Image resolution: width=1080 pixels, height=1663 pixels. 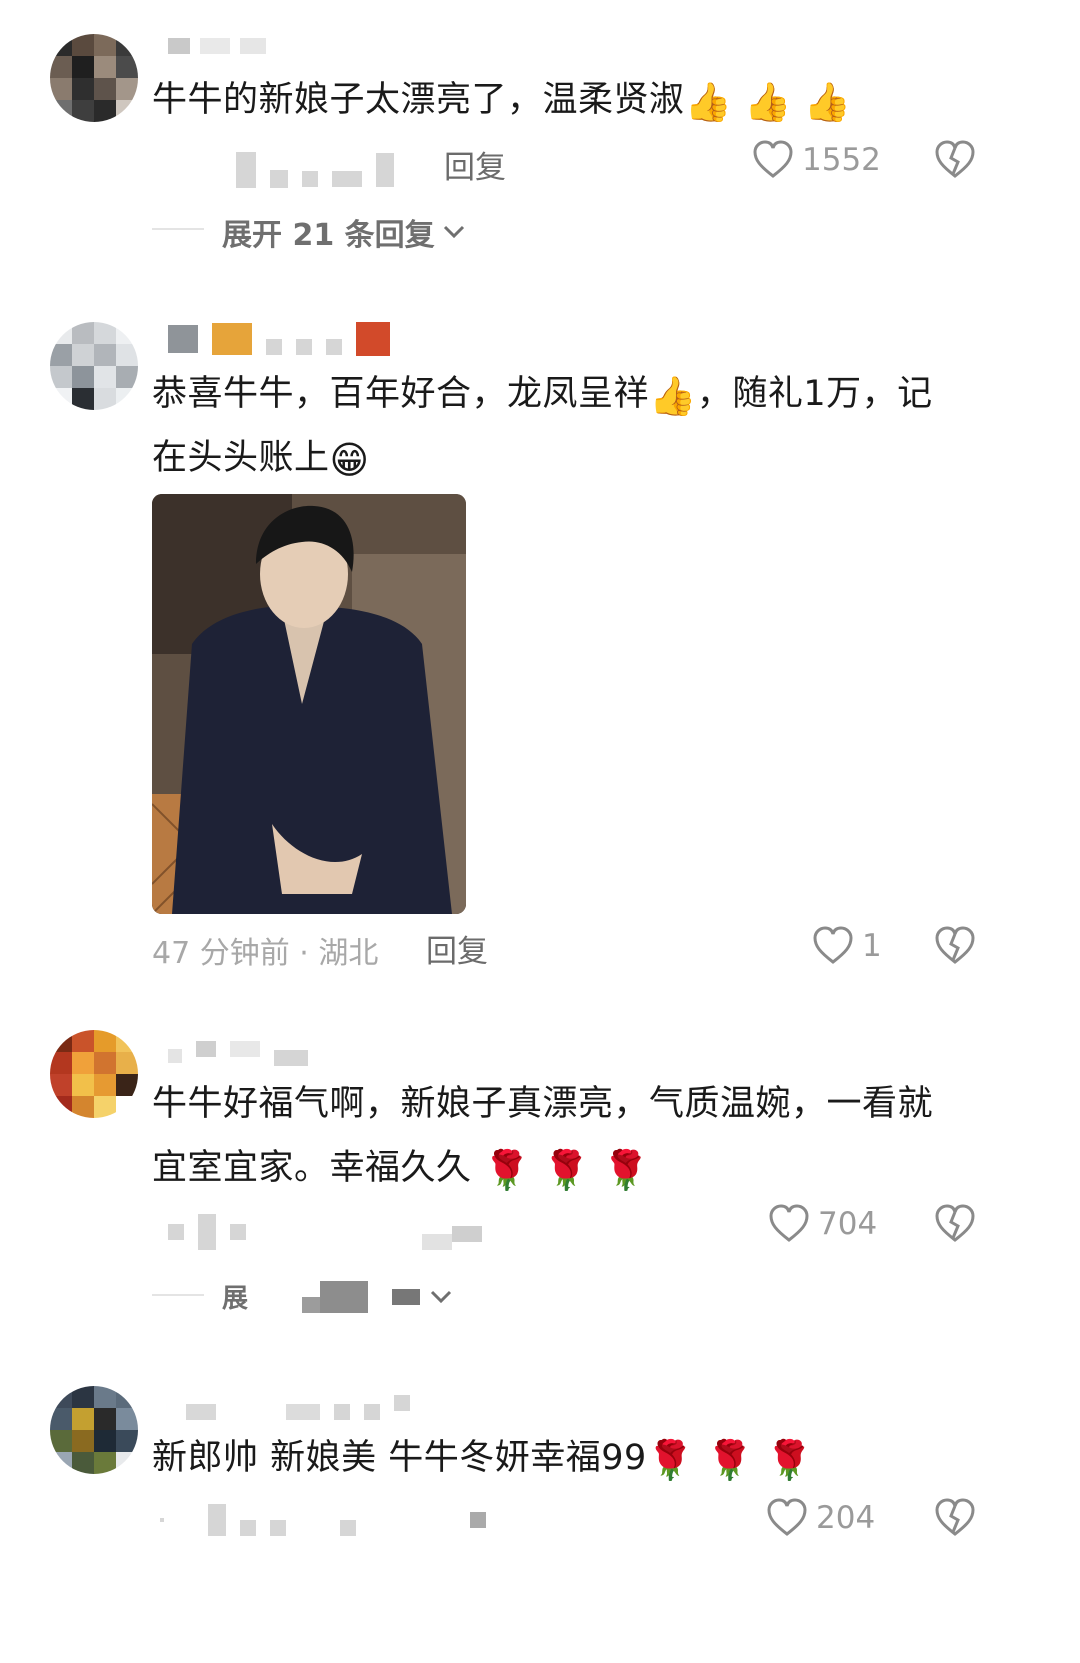 I want to click on comment-text: 牛牛好福气啊，新娘子真漂亮，气质温婉，一看就 宜室宜家。幸福久久 🌹 🌹 🌹, so click(x=543, y=1138).